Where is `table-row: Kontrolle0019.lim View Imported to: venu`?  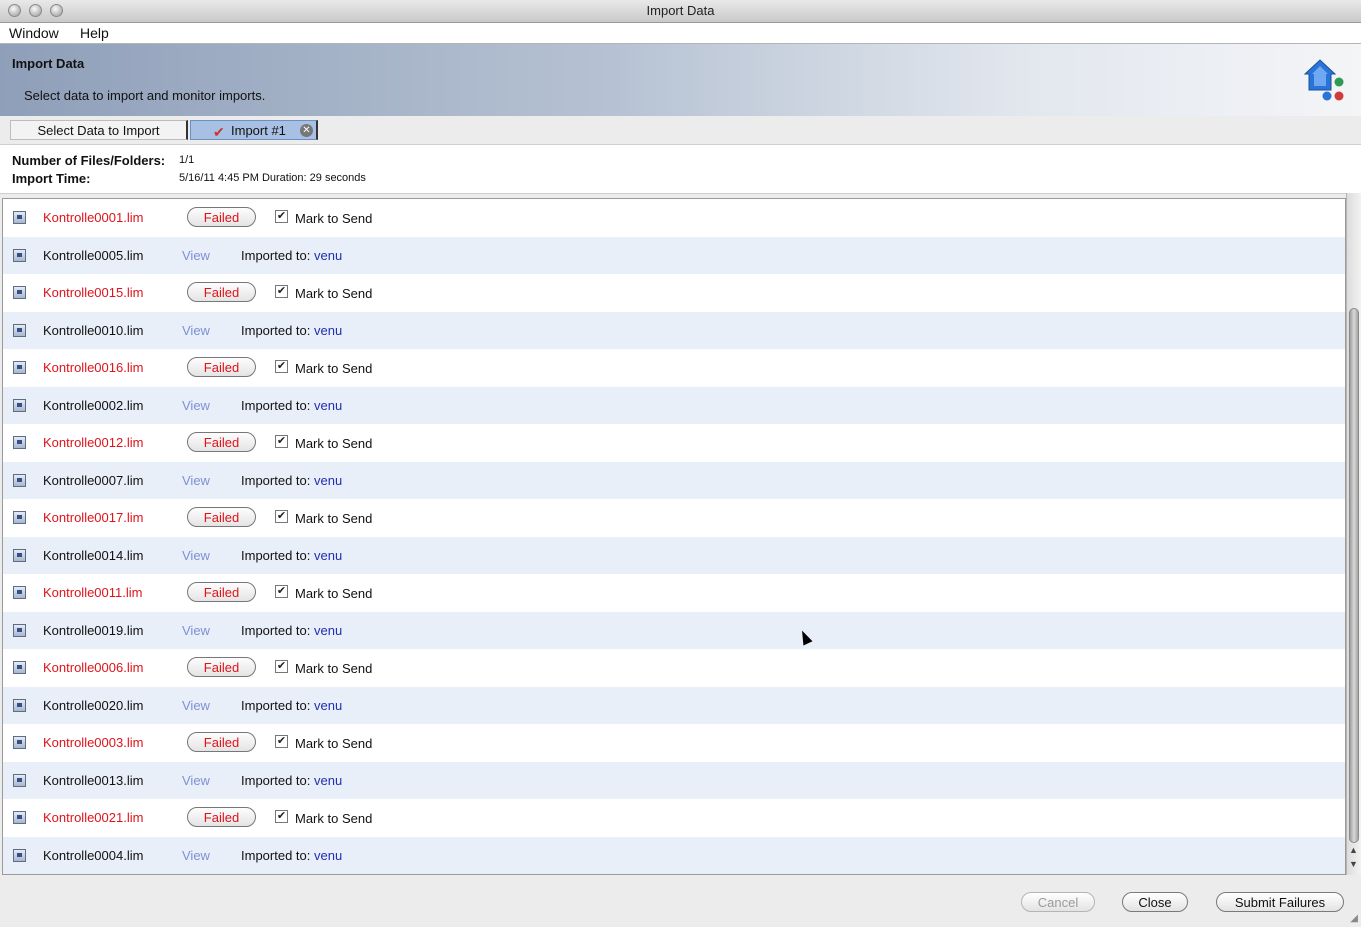
table-row: Kontrolle0019.lim View Imported to: venu is located at coordinates (674, 630).